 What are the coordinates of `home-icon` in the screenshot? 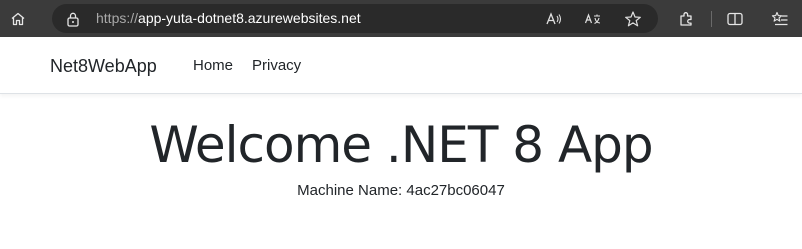 It's located at (18, 18).